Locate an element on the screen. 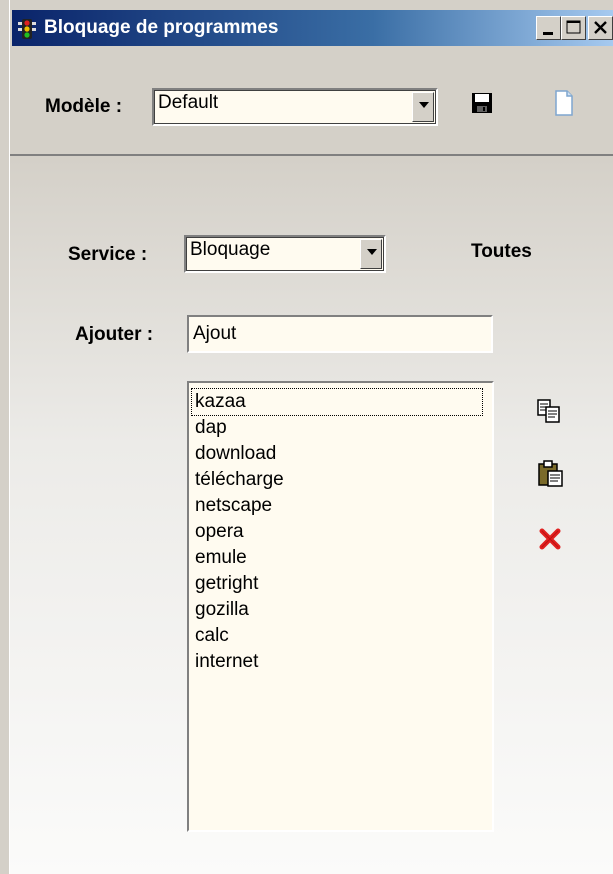 This screenshot has width=613, height=874. close-icon is located at coordinates (600, 27).